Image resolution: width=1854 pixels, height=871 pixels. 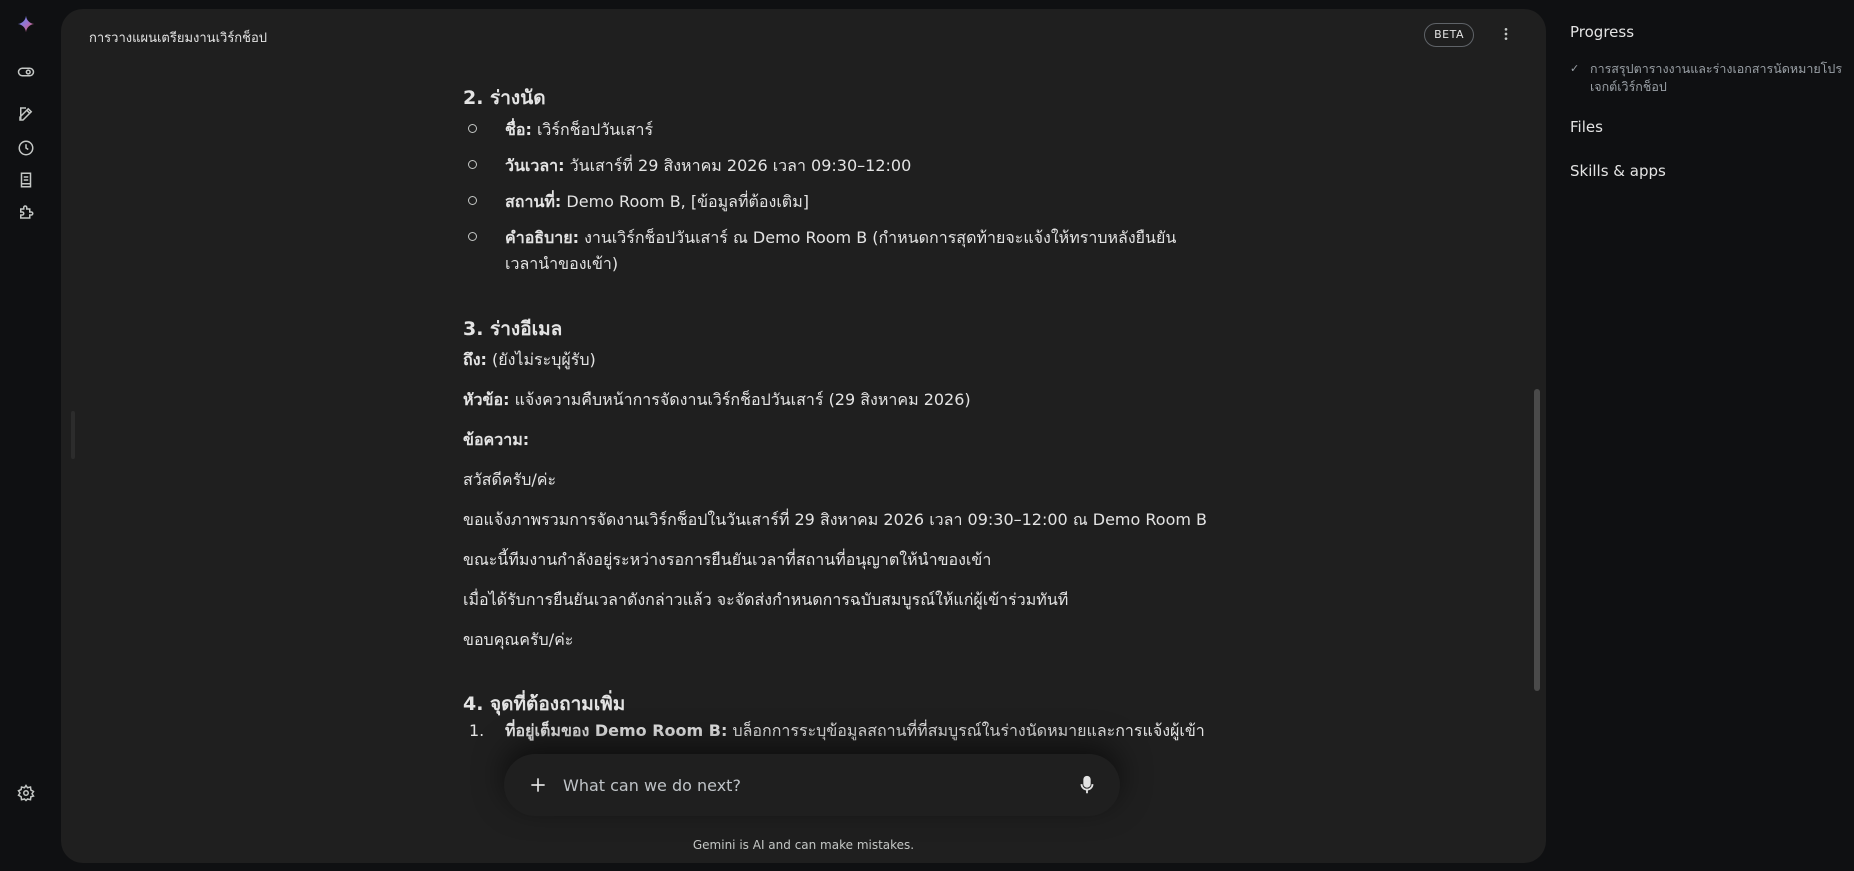 I want to click on email-closing: ขอบคุณครับ/ค่ะ, so click(x=518, y=639).